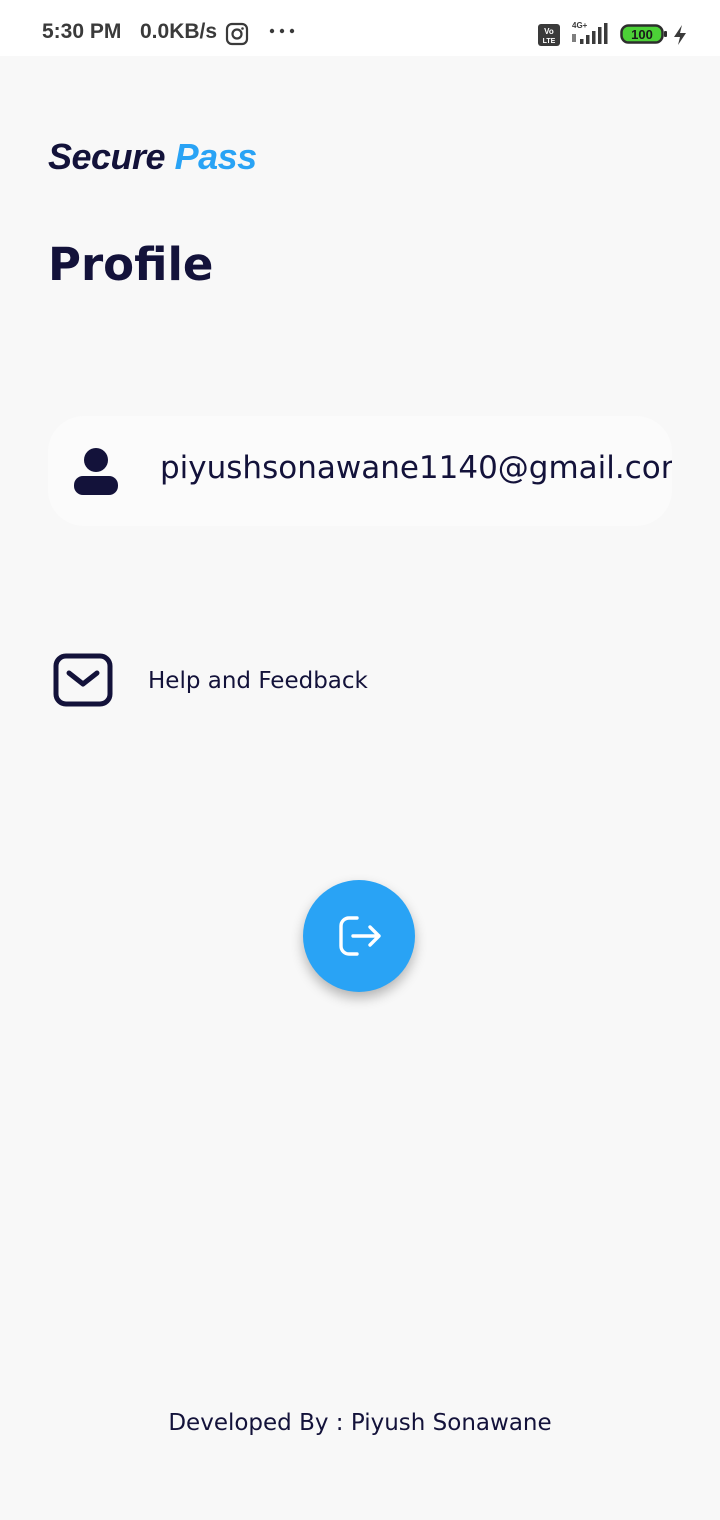  What do you see at coordinates (549, 41) in the screenshot?
I see `svg-text: LTE` at bounding box center [549, 41].